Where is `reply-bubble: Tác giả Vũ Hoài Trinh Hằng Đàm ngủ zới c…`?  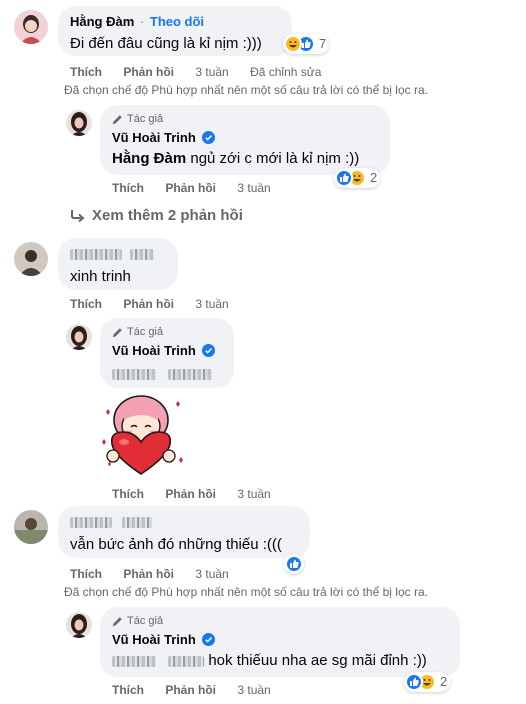
reply-bubble: Tác giả Vũ Hoài Trinh Hằng Đàm ngủ zới c… is located at coordinates (245, 140).